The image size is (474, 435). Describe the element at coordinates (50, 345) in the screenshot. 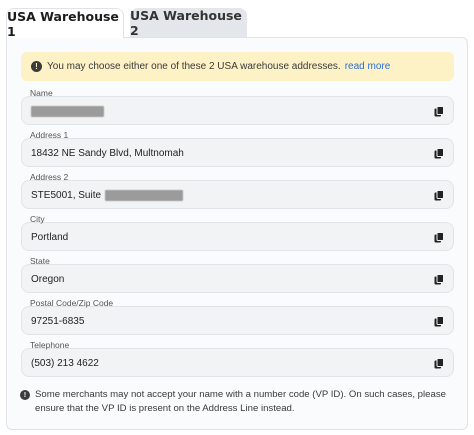

I see `field-label: Telephone` at that location.